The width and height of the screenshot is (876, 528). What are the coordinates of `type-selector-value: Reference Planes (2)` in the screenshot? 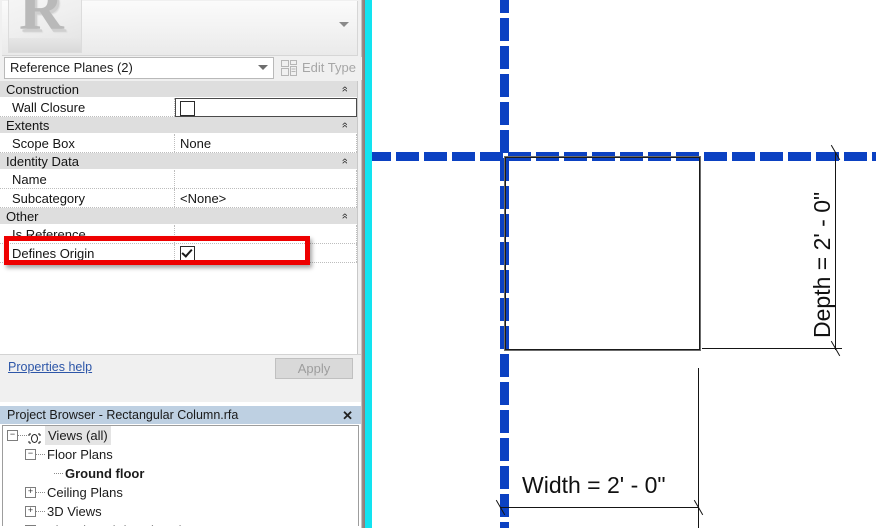 It's located at (71, 67).